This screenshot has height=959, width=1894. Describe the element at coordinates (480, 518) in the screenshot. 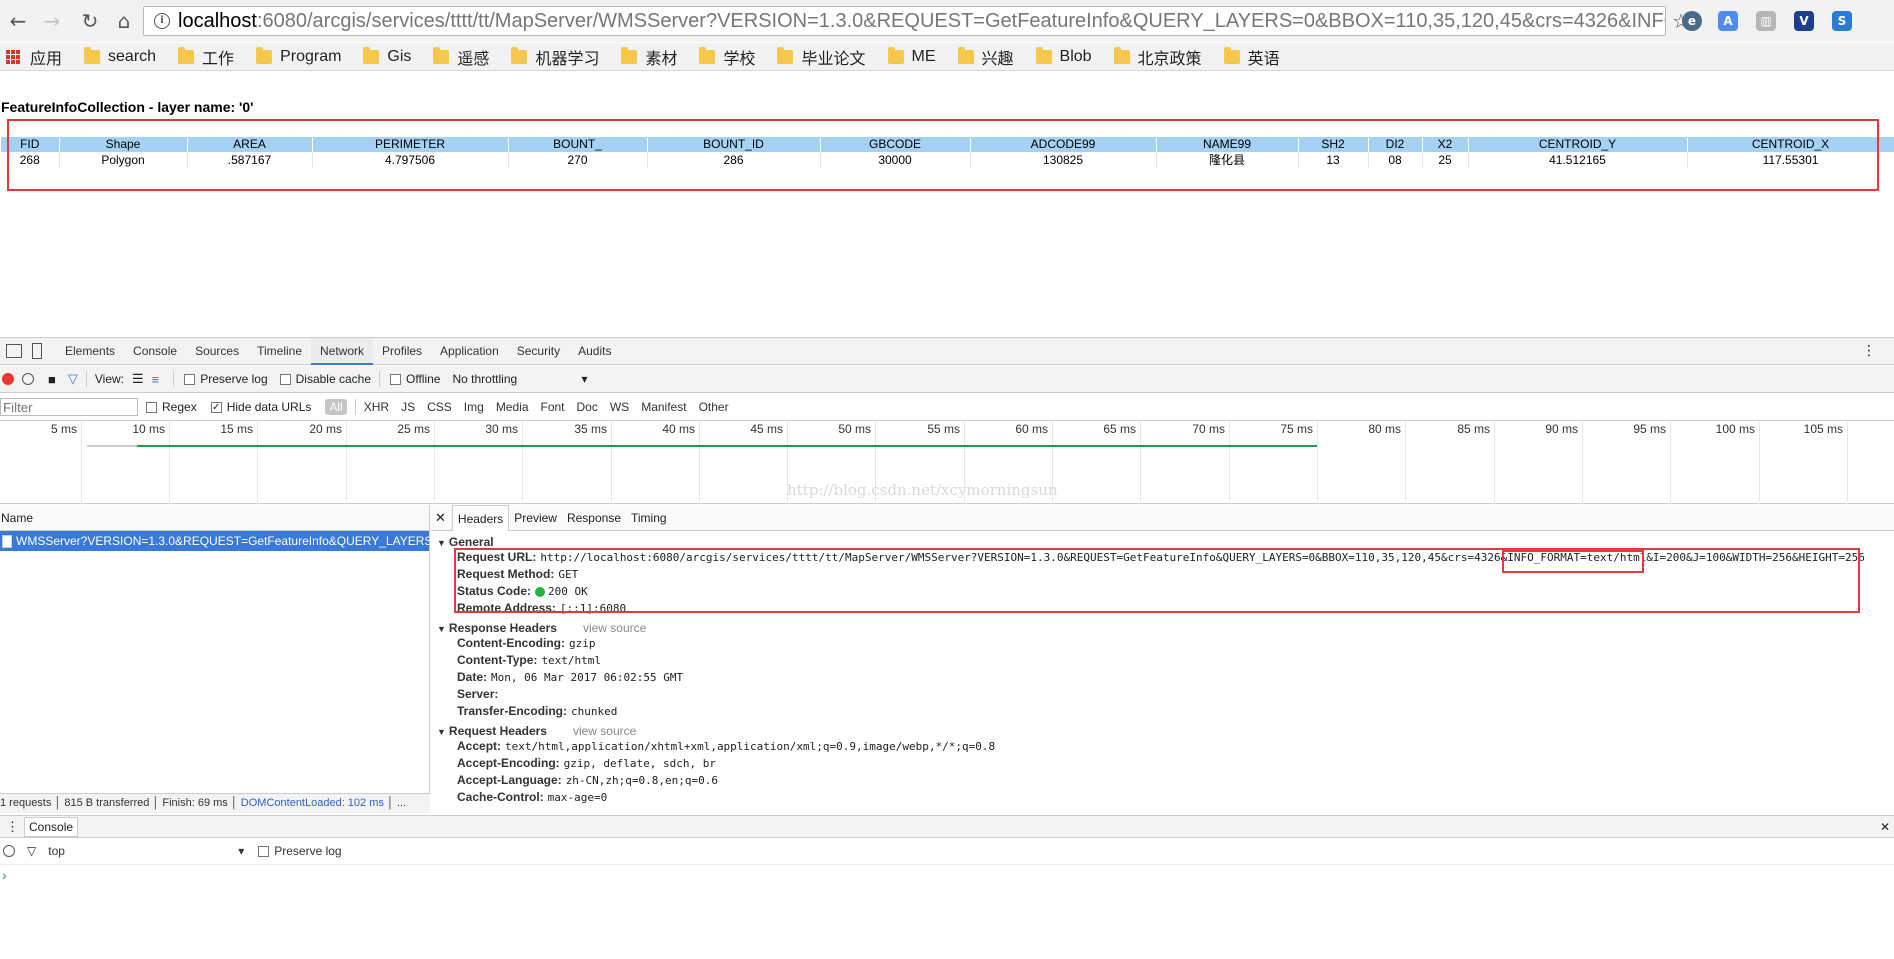

I see `tab-headers: Headers` at that location.